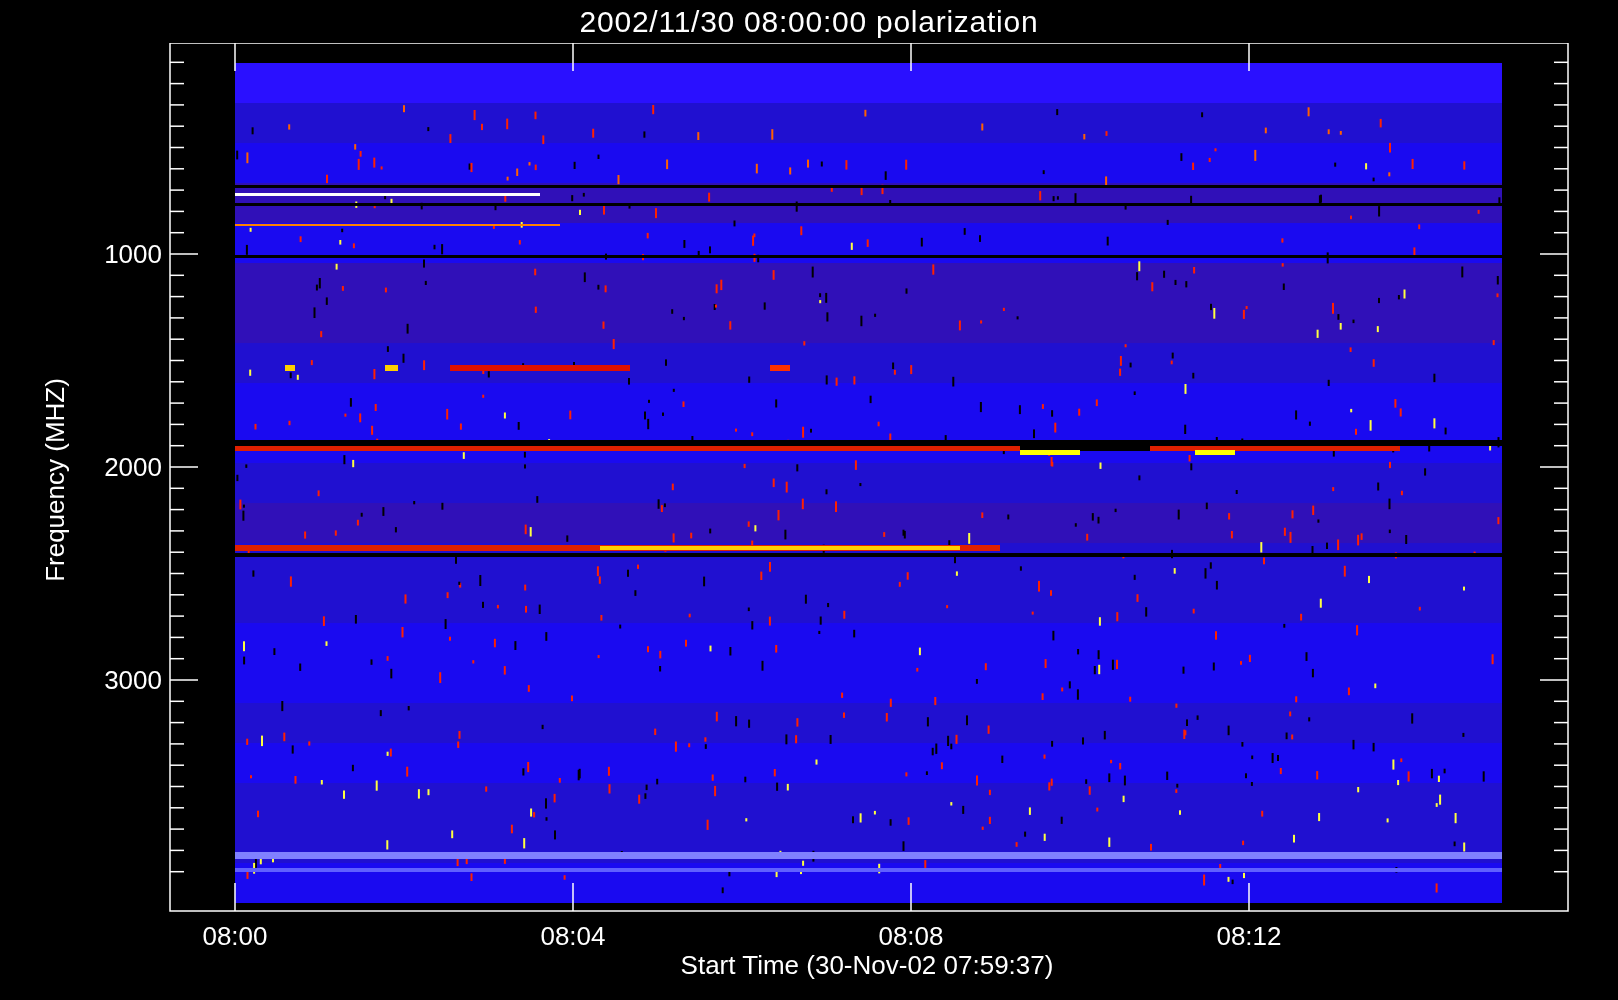 This screenshot has height=1000, width=1618. What do you see at coordinates (133, 254) in the screenshot?
I see `y-tick-label: 1000` at bounding box center [133, 254].